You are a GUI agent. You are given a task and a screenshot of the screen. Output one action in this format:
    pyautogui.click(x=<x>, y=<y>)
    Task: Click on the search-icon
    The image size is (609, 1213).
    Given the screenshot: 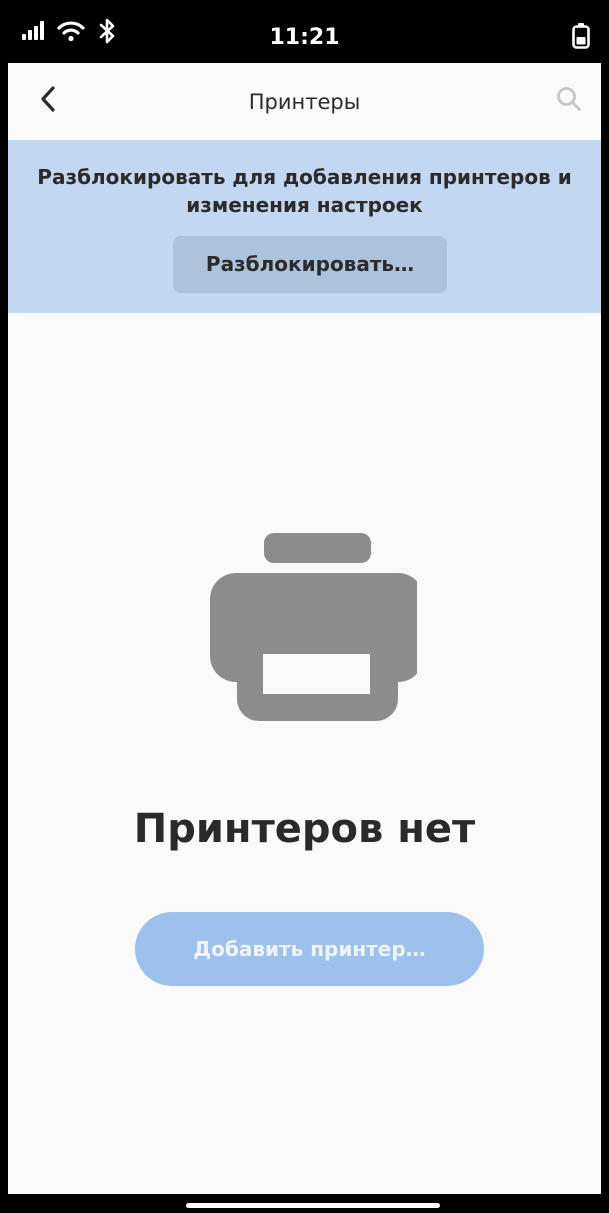 What is the action you would take?
    pyautogui.click(x=569, y=101)
    